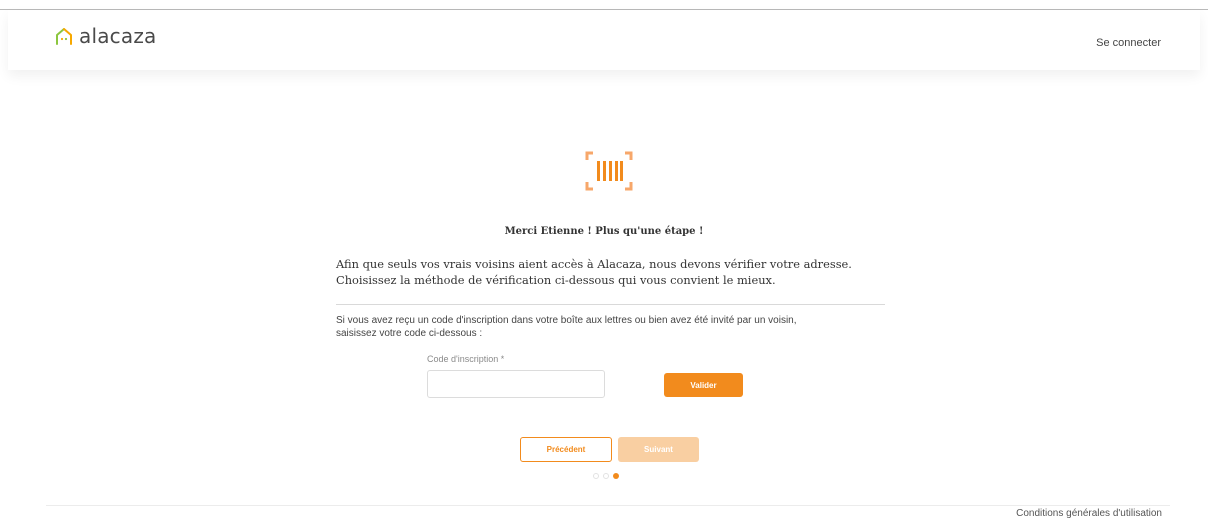 This screenshot has width=1208, height=519. Describe the element at coordinates (1128, 43) in the screenshot. I see `login-link: Se connecter` at that location.